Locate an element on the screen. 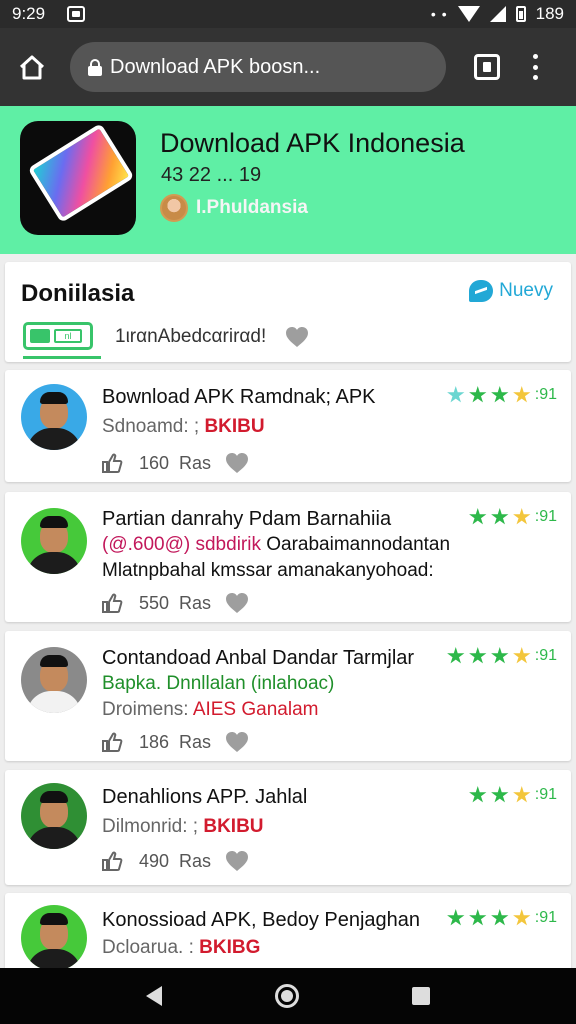 The width and height of the screenshot is (576, 1024). filter-label: 1ιrαnAbedcαrirαd! is located at coordinates (191, 336).